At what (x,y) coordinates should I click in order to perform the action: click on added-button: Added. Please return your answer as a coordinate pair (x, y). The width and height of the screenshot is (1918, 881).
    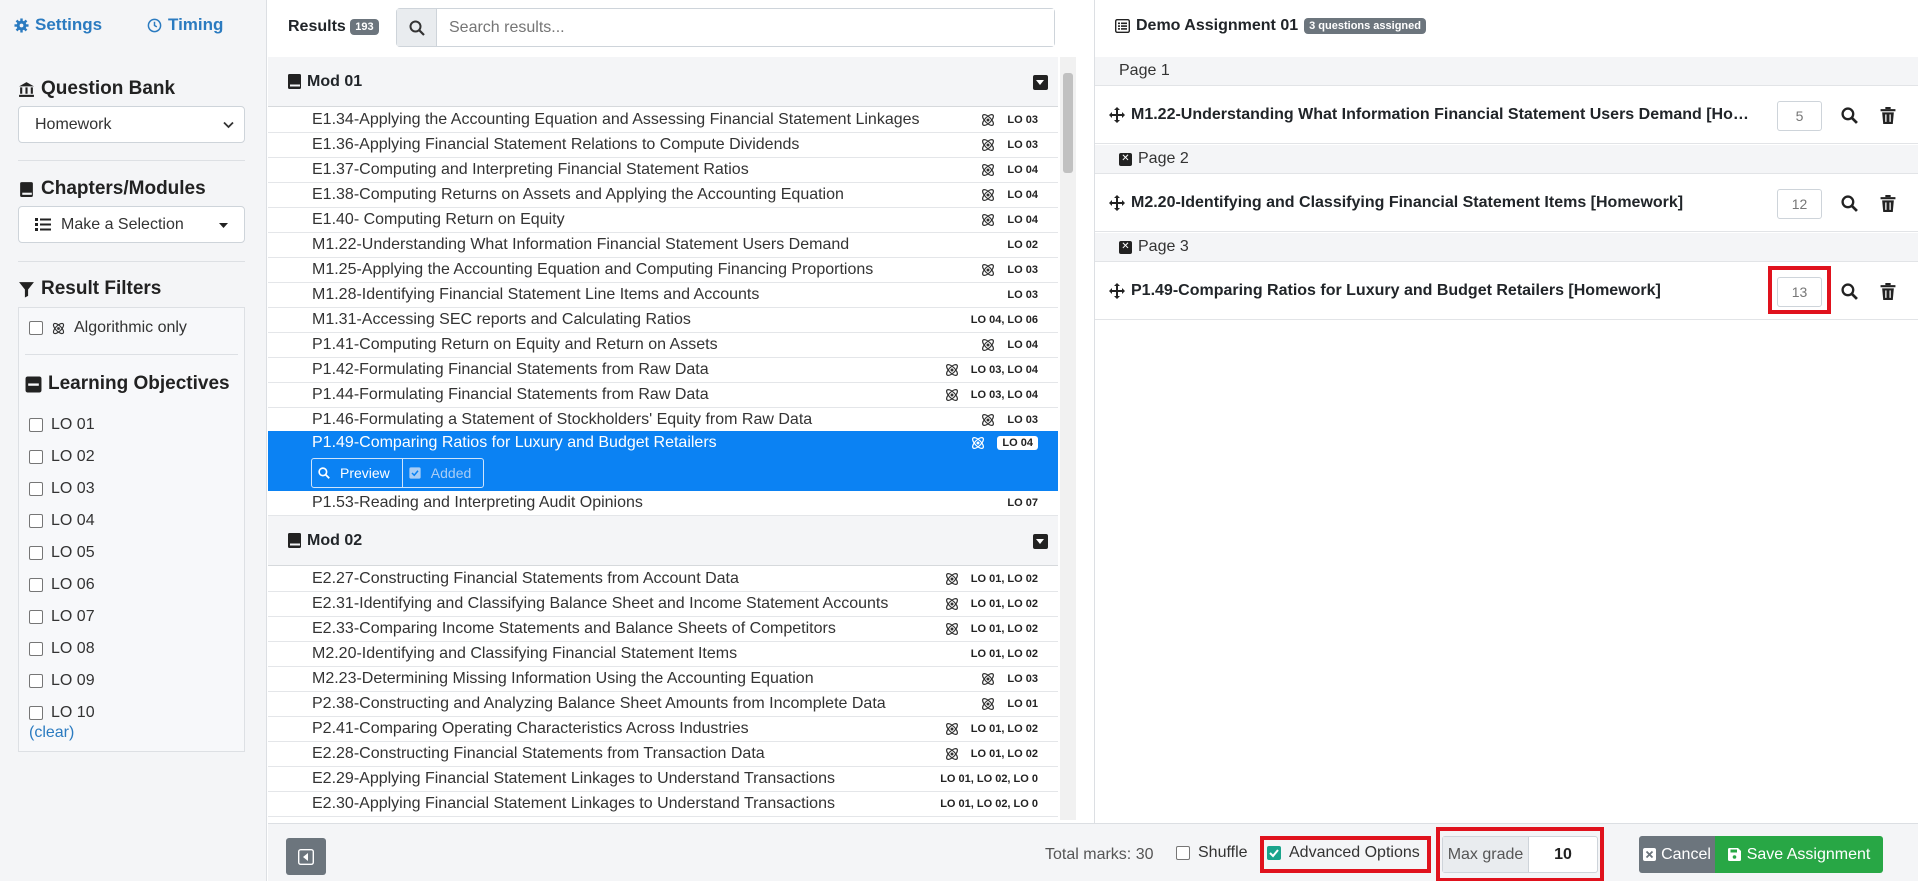
    Looking at the image, I should click on (443, 473).